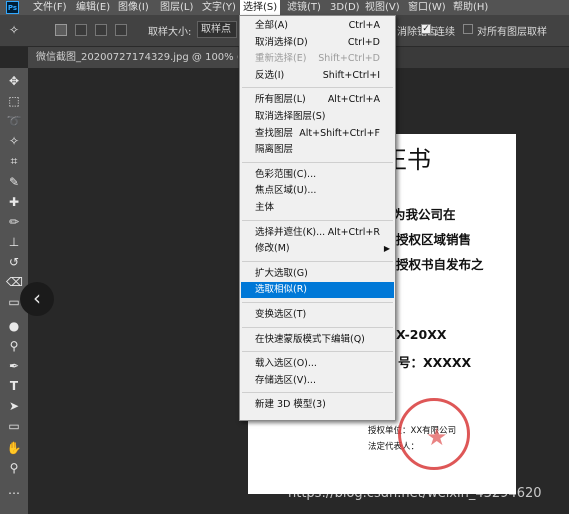  What do you see at coordinates (317, 274) in the screenshot?
I see `select-menu-item: 扩大选取(G)` at bounding box center [317, 274].